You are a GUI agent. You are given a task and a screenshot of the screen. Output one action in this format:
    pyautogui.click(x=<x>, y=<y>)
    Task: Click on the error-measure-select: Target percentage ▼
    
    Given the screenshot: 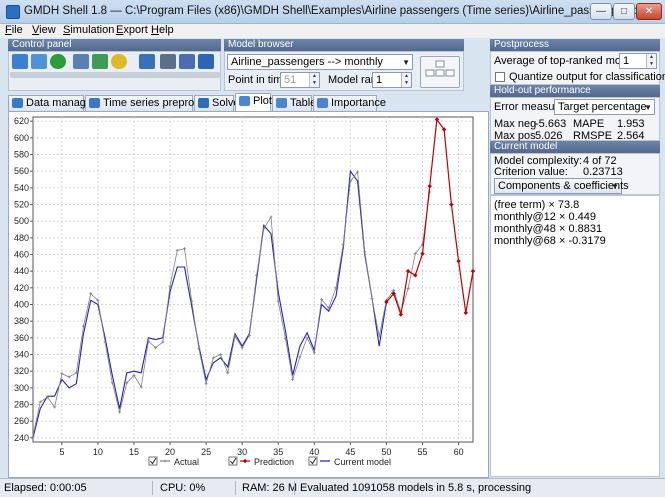 What is the action you would take?
    pyautogui.click(x=604, y=107)
    